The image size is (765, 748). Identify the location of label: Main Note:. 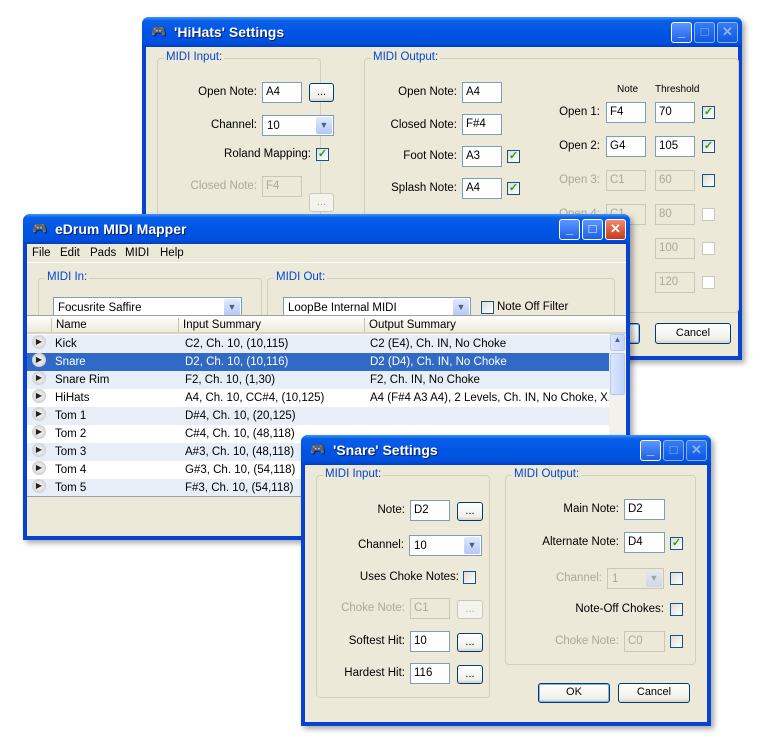
(591, 509).